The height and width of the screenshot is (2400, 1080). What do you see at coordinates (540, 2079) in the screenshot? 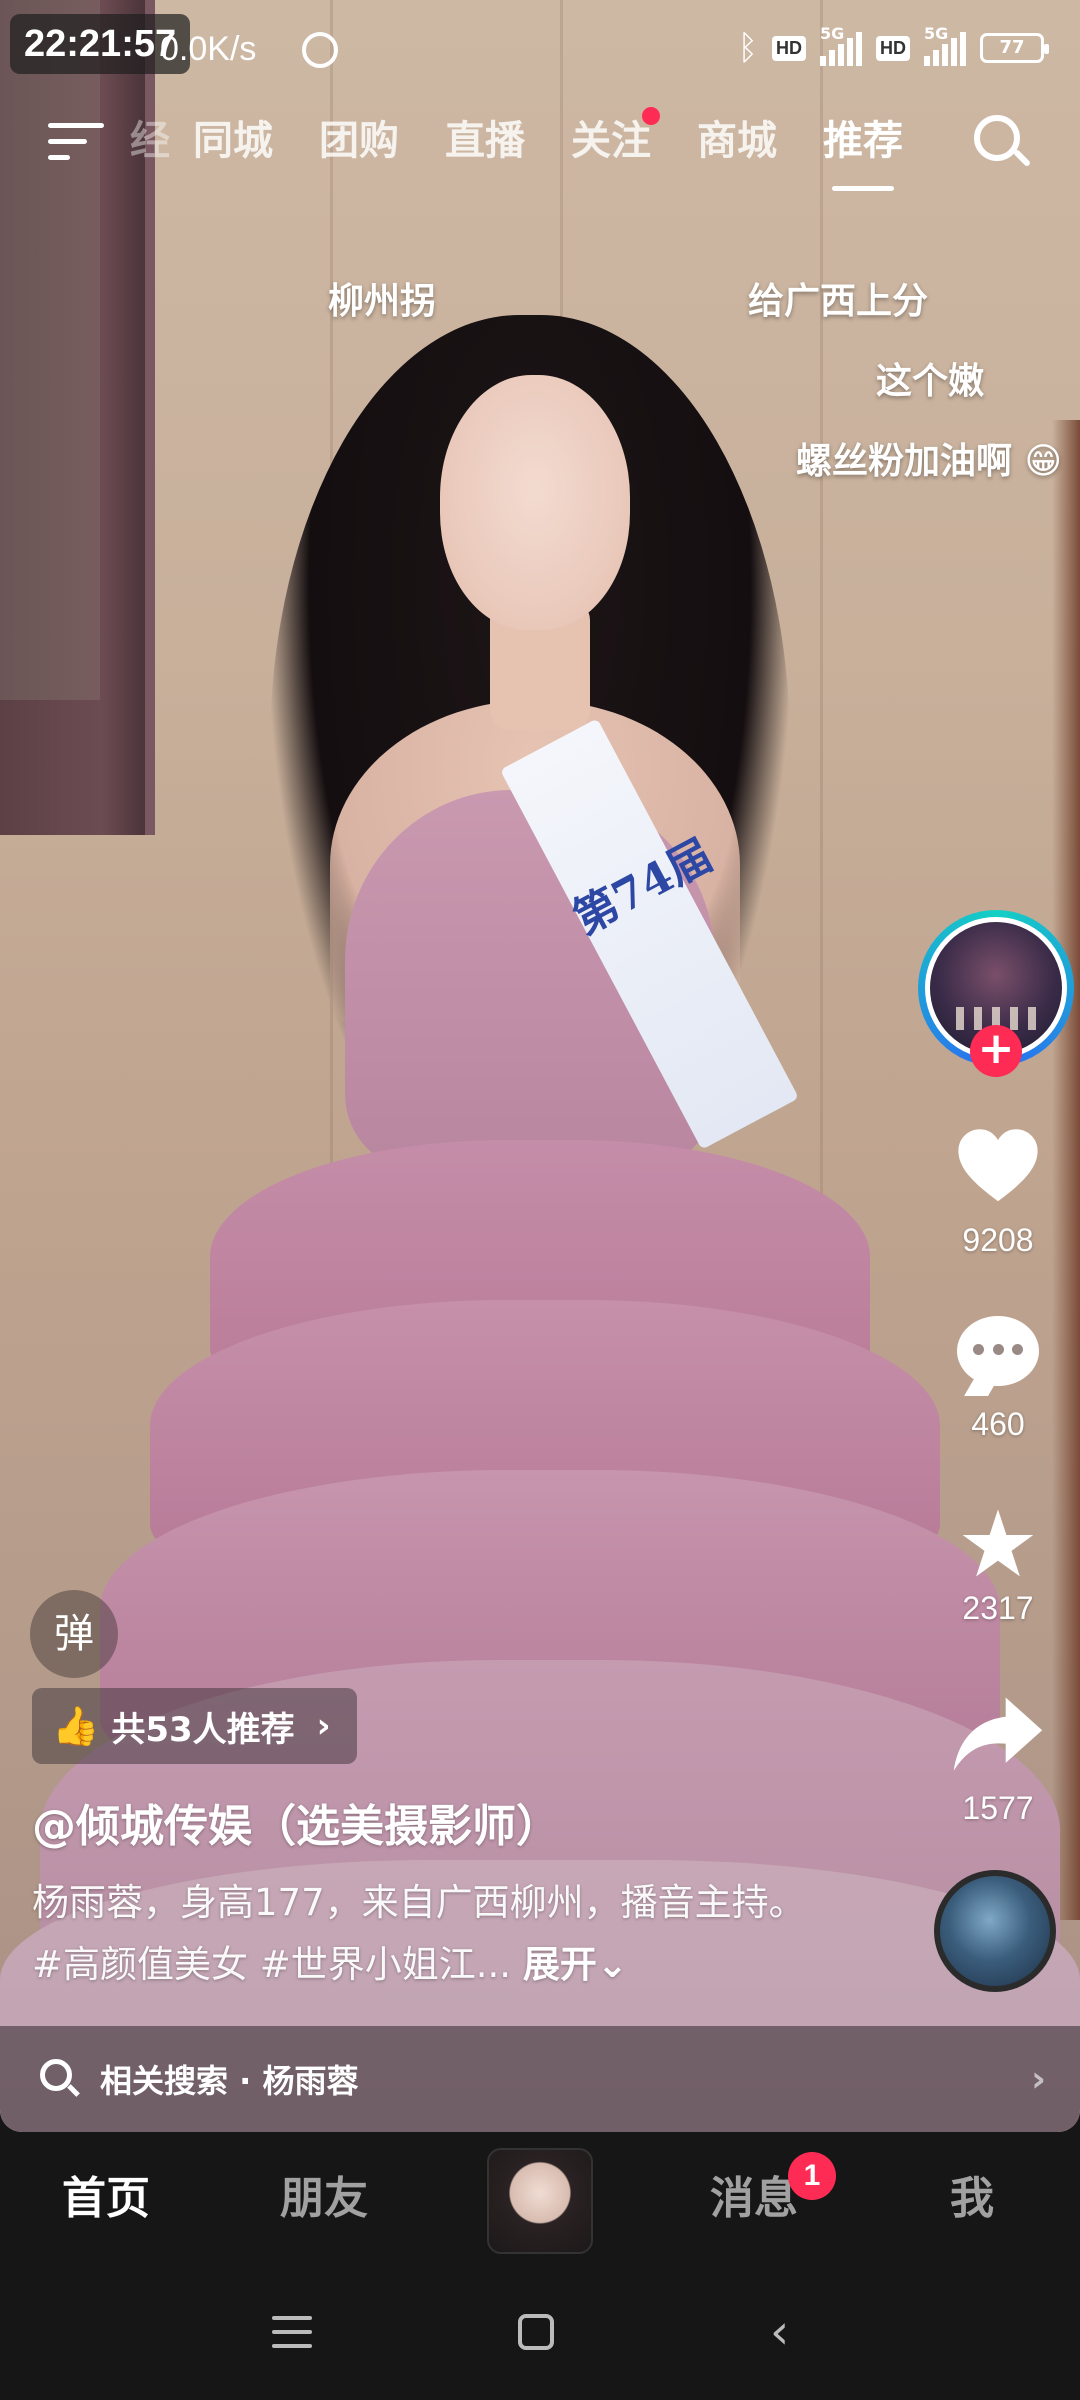
I see `related-search-bar: 相关搜索 · 杨雨蓉 ›` at bounding box center [540, 2079].